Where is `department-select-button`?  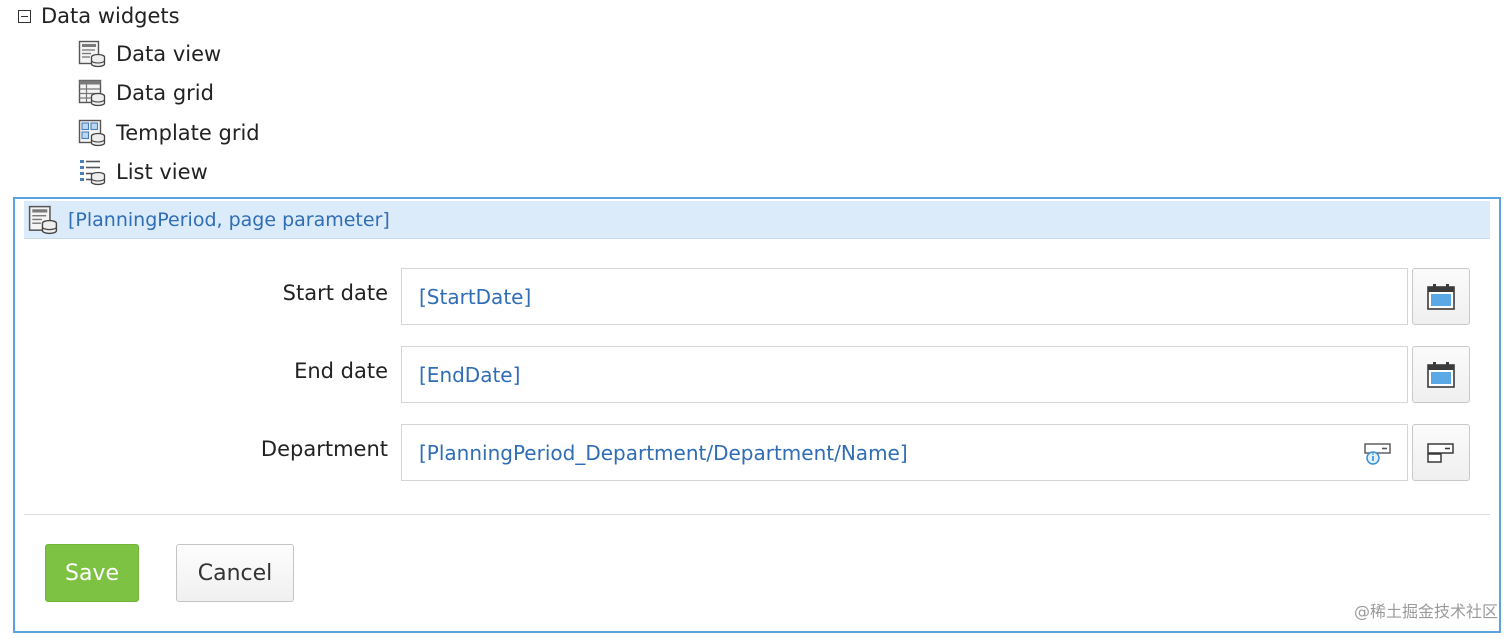 department-select-button is located at coordinates (1441, 452).